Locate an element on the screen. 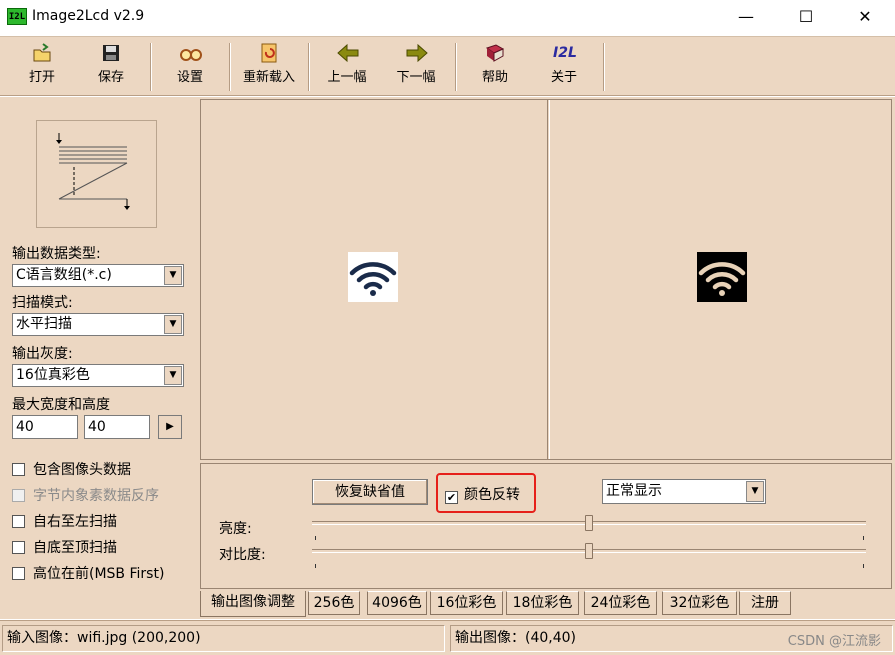 The height and width of the screenshot is (655, 895). settings-glasses-icon is located at coordinates (190, 53).